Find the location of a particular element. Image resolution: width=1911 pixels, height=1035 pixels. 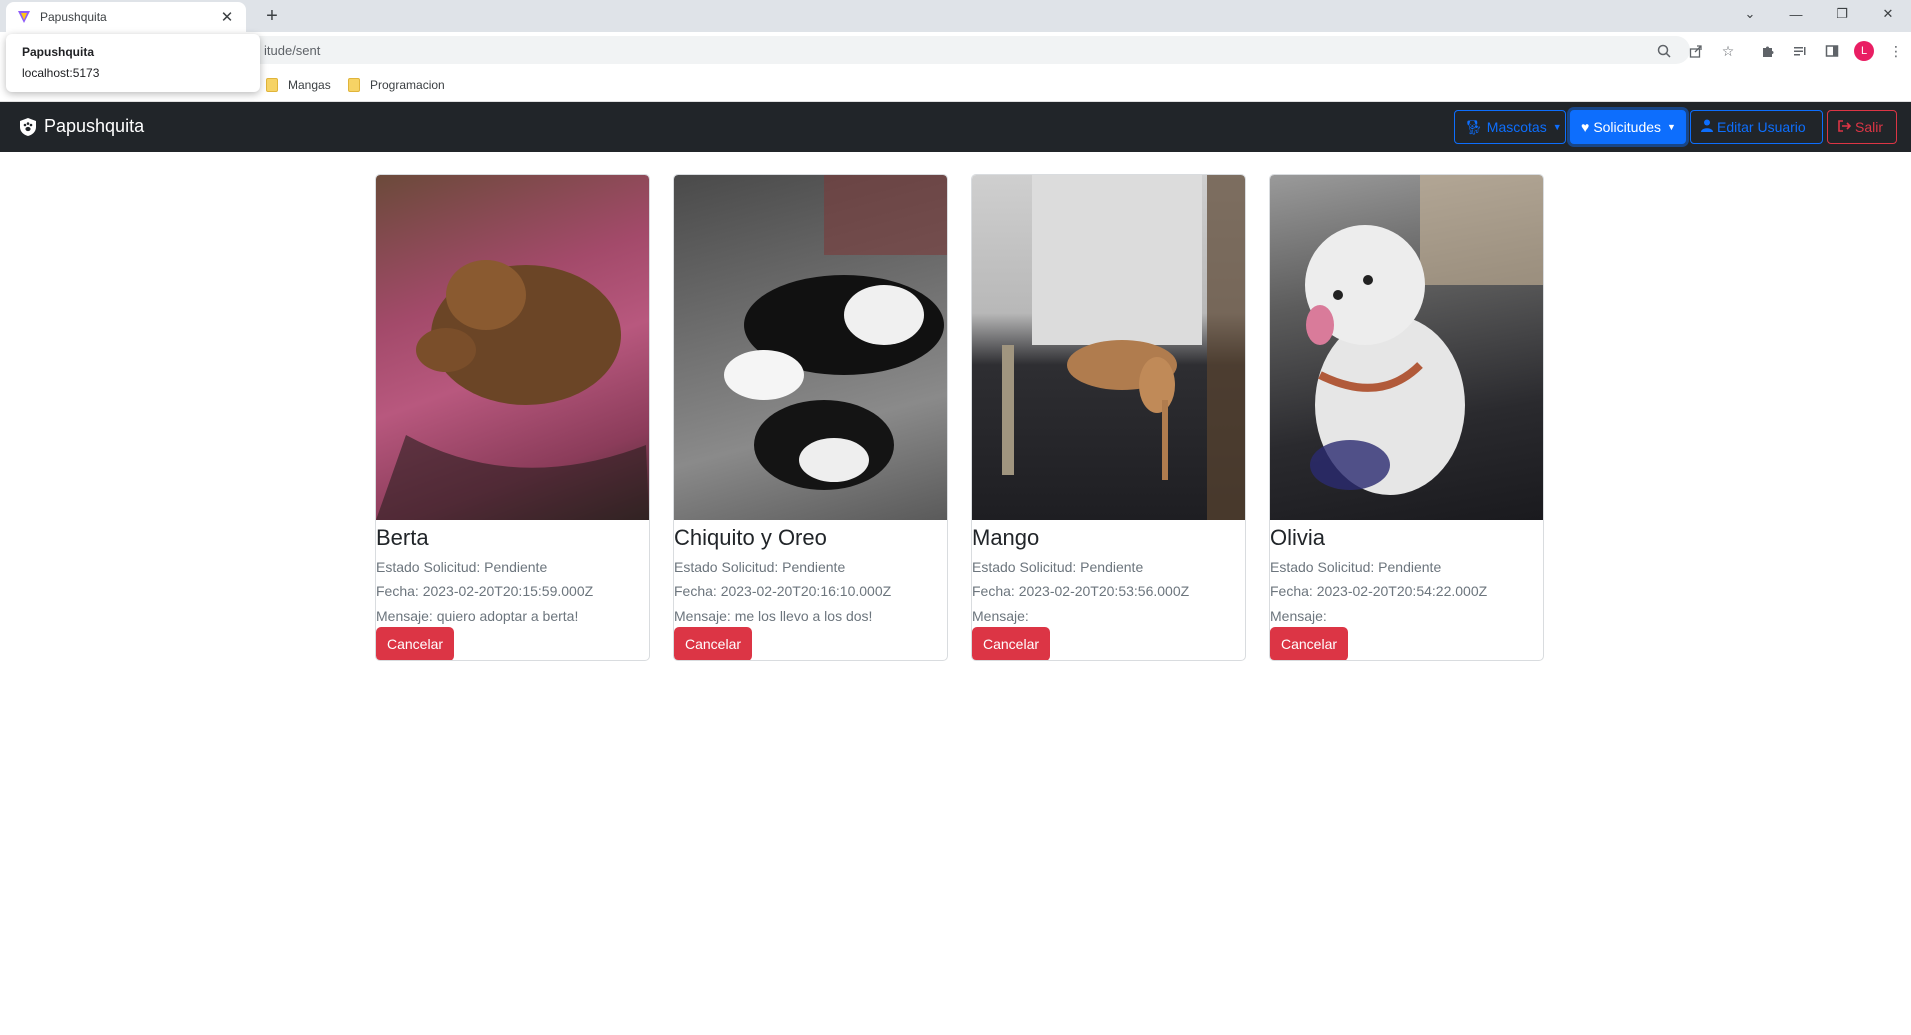

media-control-icon is located at coordinates (1800, 51).